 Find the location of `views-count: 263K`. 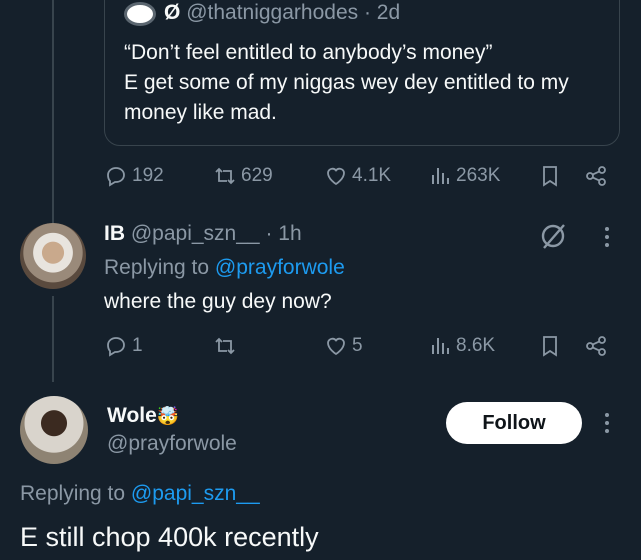

views-count: 263K is located at coordinates (478, 175).